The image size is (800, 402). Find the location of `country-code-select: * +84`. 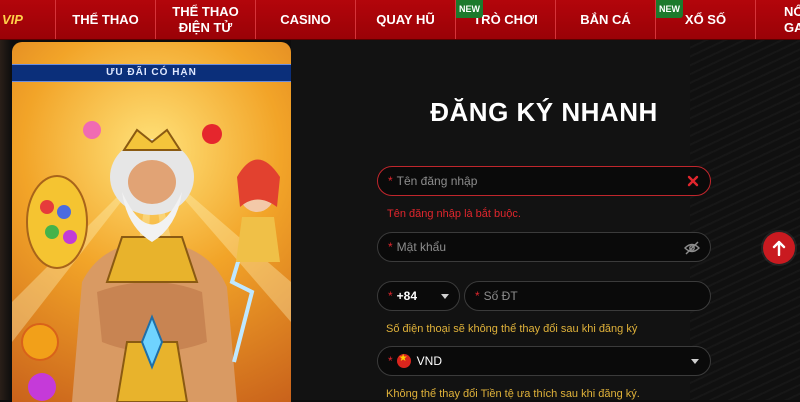

country-code-select: * +84 is located at coordinates (418, 296).